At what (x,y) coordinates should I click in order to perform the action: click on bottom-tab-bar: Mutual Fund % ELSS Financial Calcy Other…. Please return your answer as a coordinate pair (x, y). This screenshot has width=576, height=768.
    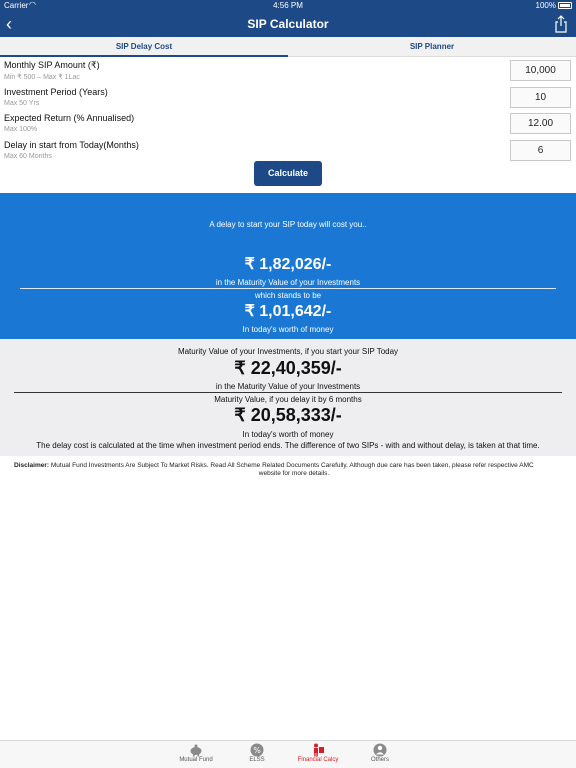
    Looking at the image, I should click on (288, 754).